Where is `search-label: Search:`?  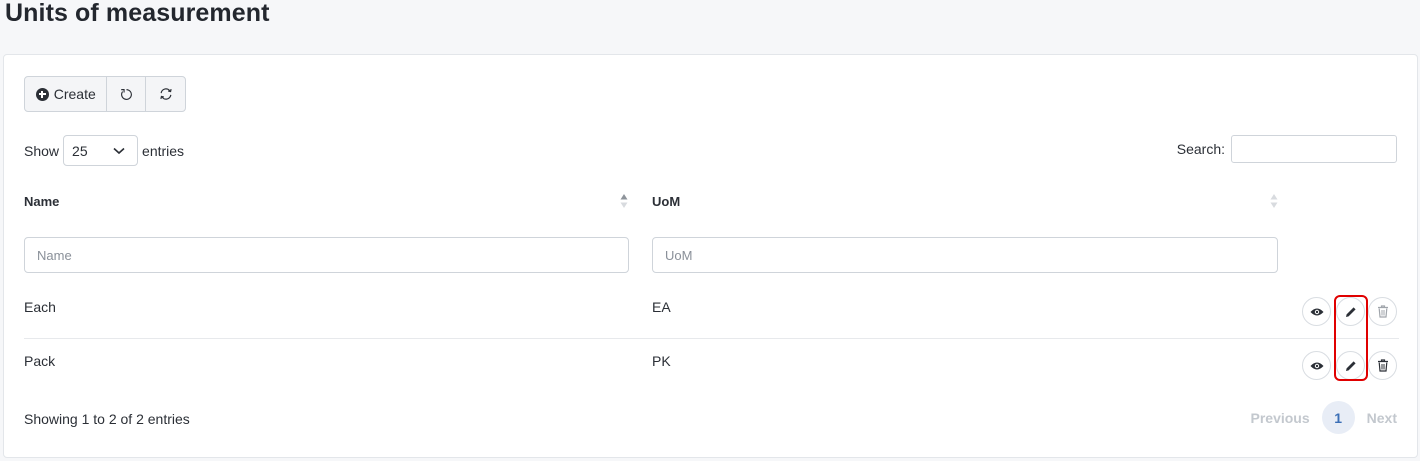 search-label: Search: is located at coordinates (1200, 149).